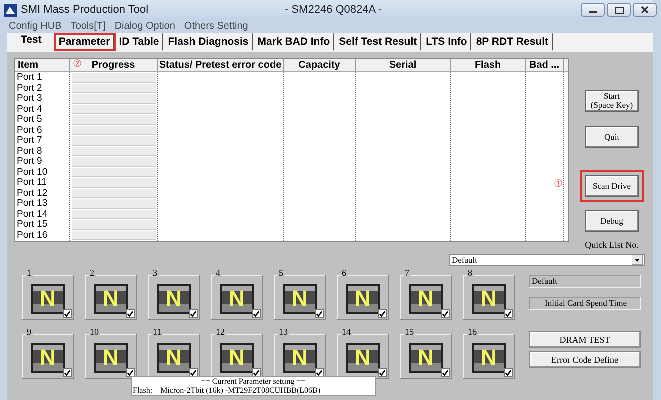 The height and width of the screenshot is (400, 661). What do you see at coordinates (612, 137) in the screenshot?
I see `action-button: Quit` at bounding box center [612, 137].